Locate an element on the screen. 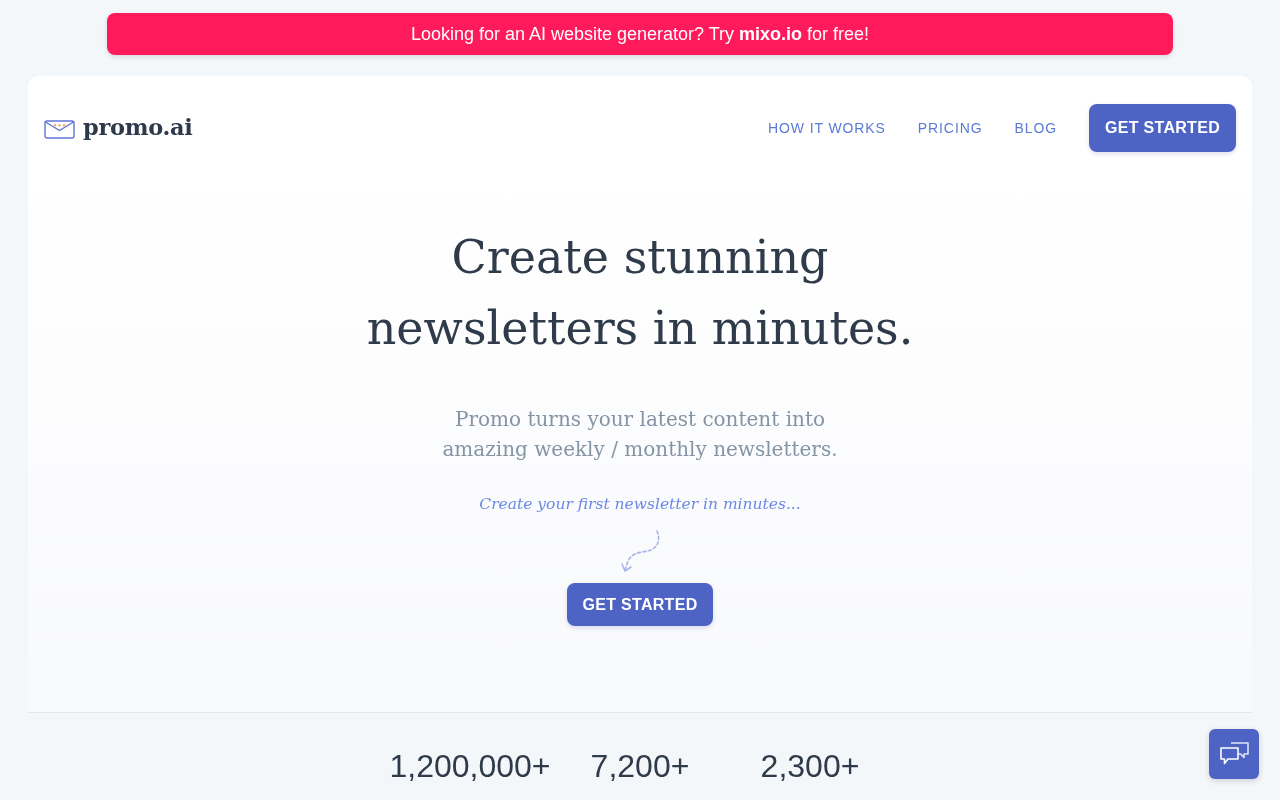 This screenshot has height=800, width=1280. stat-value: 2,300+ is located at coordinates (810, 766).